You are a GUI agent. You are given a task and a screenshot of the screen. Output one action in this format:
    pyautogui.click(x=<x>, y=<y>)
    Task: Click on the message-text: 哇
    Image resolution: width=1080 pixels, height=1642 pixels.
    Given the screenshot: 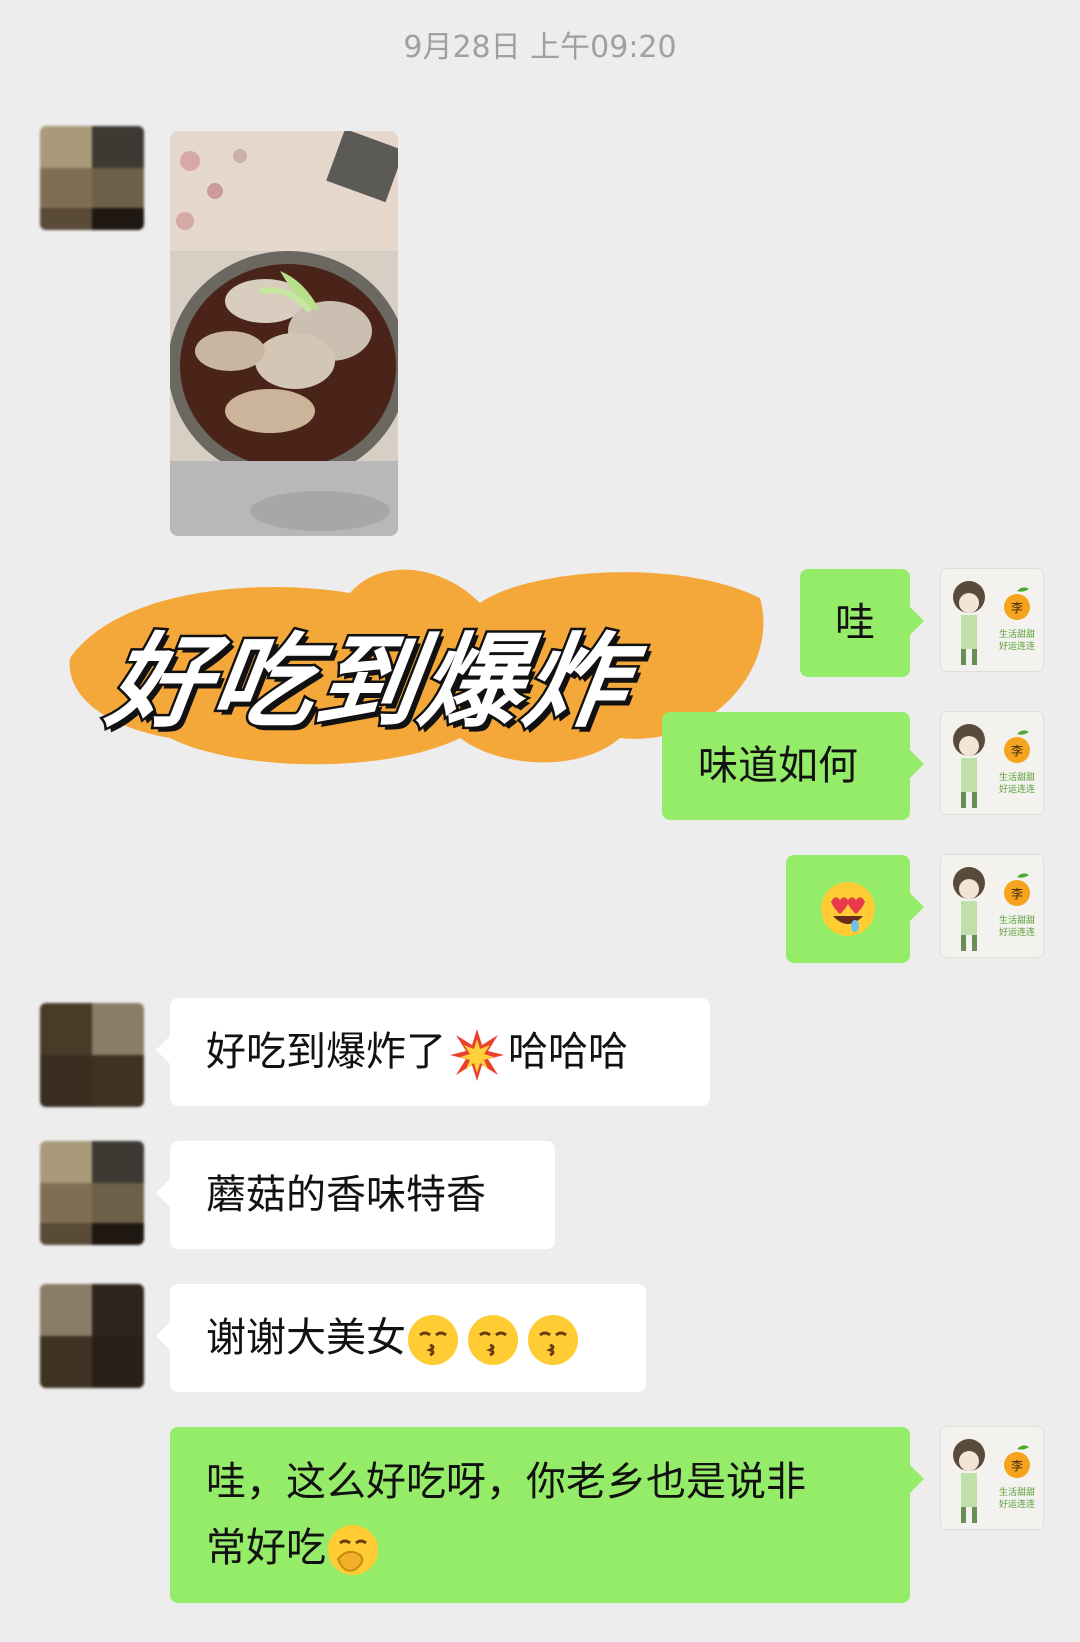 What is the action you would take?
    pyautogui.click(x=855, y=623)
    